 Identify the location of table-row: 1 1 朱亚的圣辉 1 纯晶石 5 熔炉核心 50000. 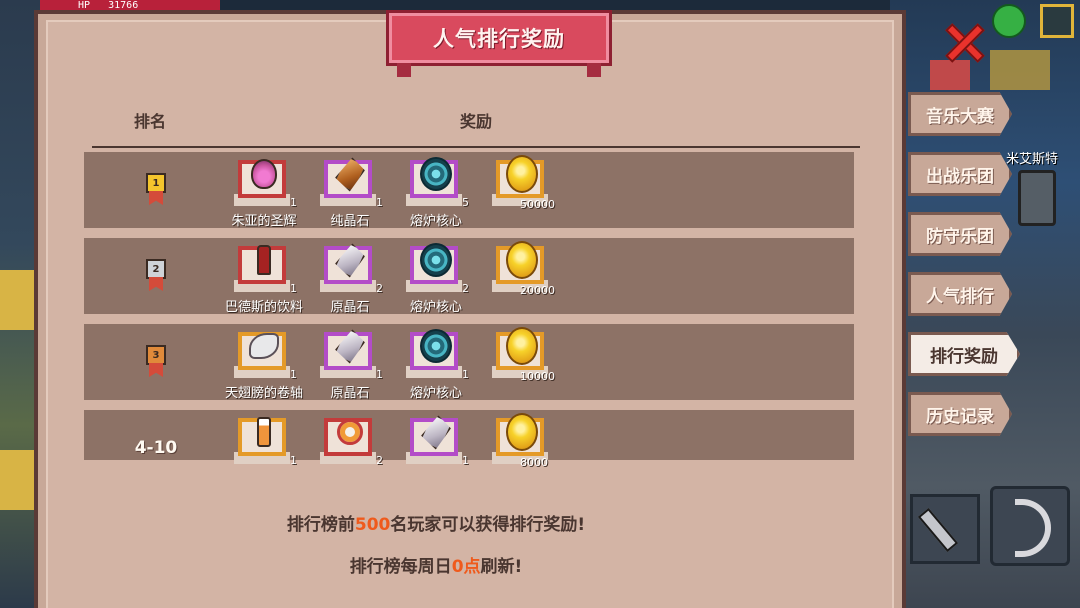
(469, 190).